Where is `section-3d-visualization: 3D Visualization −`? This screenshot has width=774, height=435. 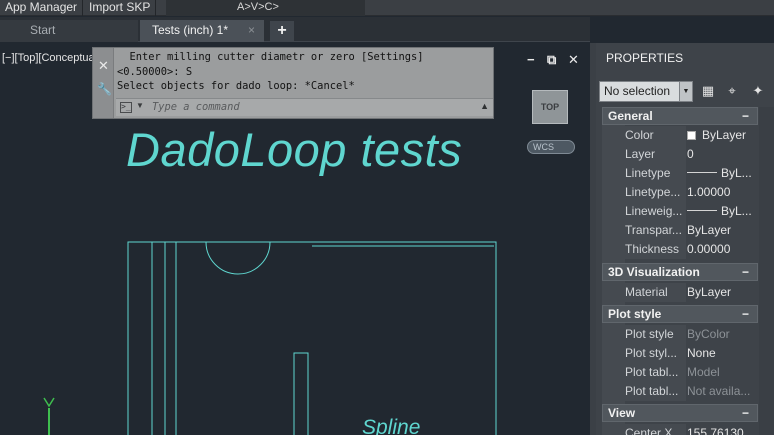 section-3d-visualization: 3D Visualization − is located at coordinates (680, 272).